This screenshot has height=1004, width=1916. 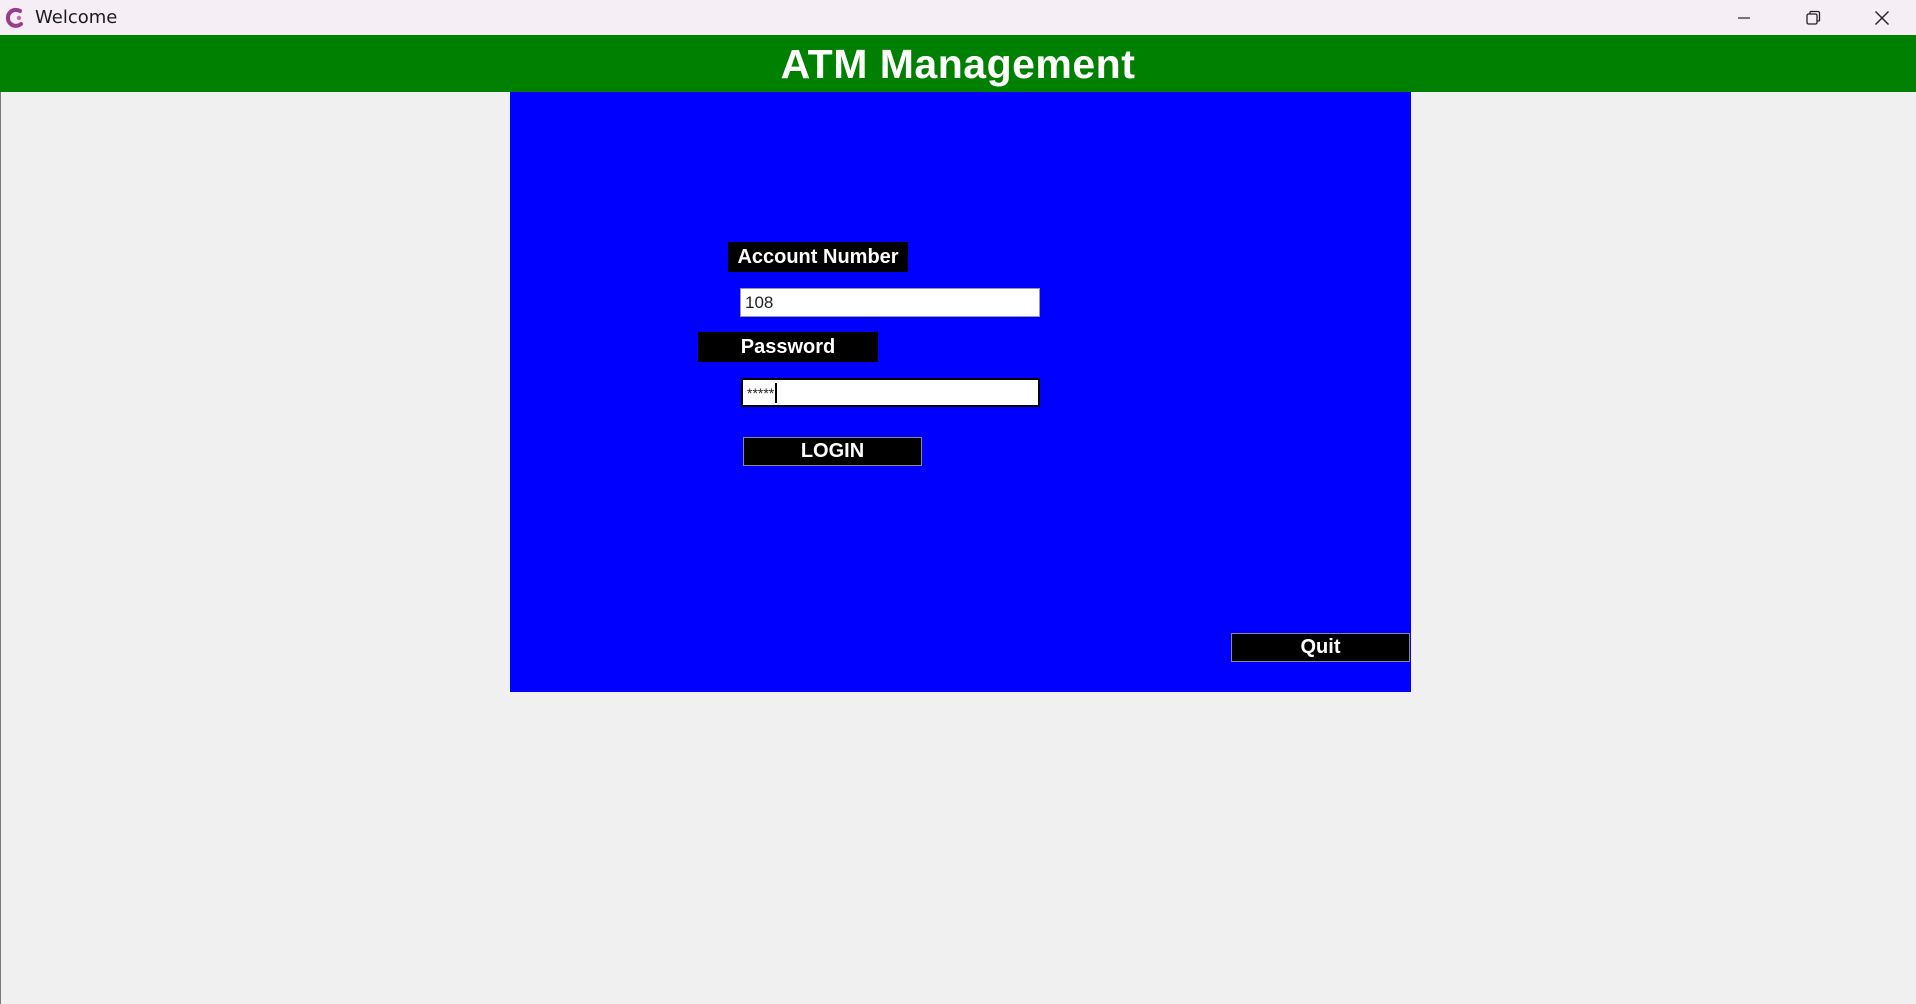 What do you see at coordinates (1320, 647) in the screenshot?
I see `quit-button: Quit` at bounding box center [1320, 647].